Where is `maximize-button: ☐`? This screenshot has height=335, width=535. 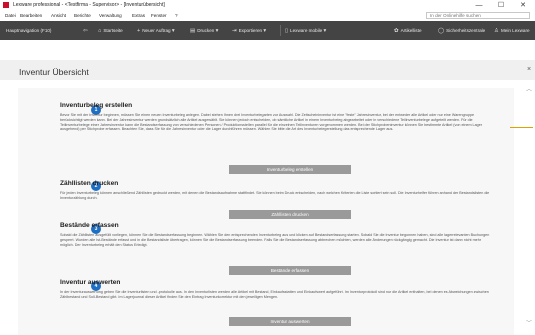 maximize-button: ☐ is located at coordinates (501, 5).